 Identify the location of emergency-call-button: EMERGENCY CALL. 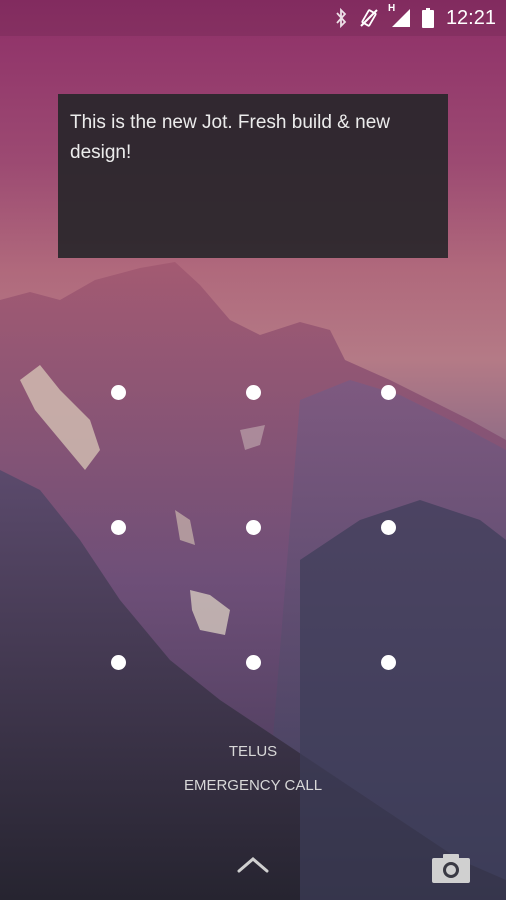
(253, 786).